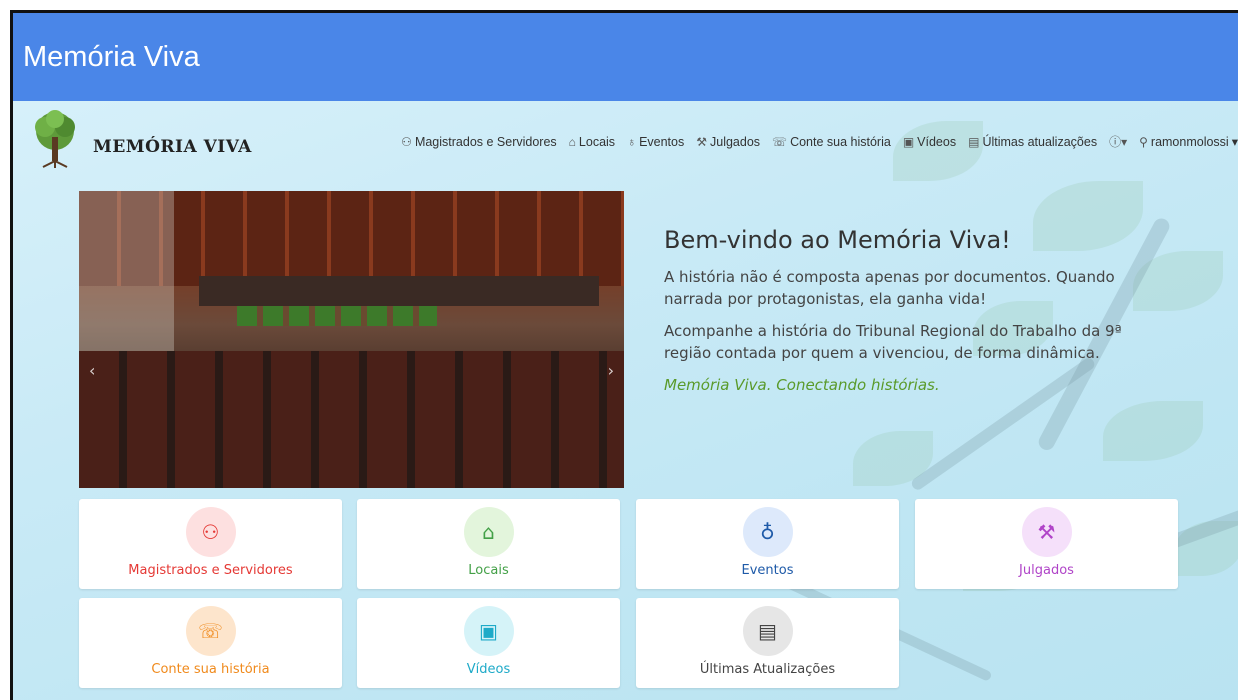 The width and height of the screenshot is (1238, 700). What do you see at coordinates (351, 419) in the screenshot?
I see `courtroom-audience` at bounding box center [351, 419].